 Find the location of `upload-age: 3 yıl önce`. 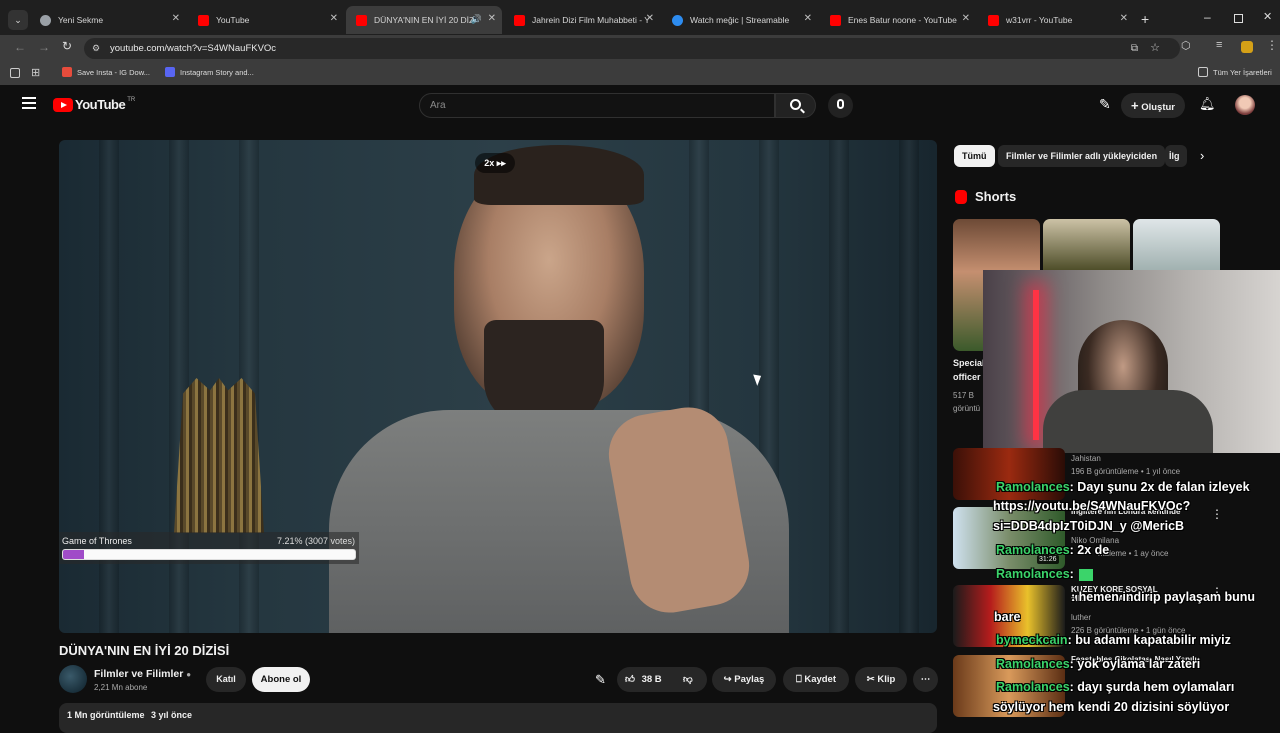

upload-age: 3 yıl önce is located at coordinates (172, 715).